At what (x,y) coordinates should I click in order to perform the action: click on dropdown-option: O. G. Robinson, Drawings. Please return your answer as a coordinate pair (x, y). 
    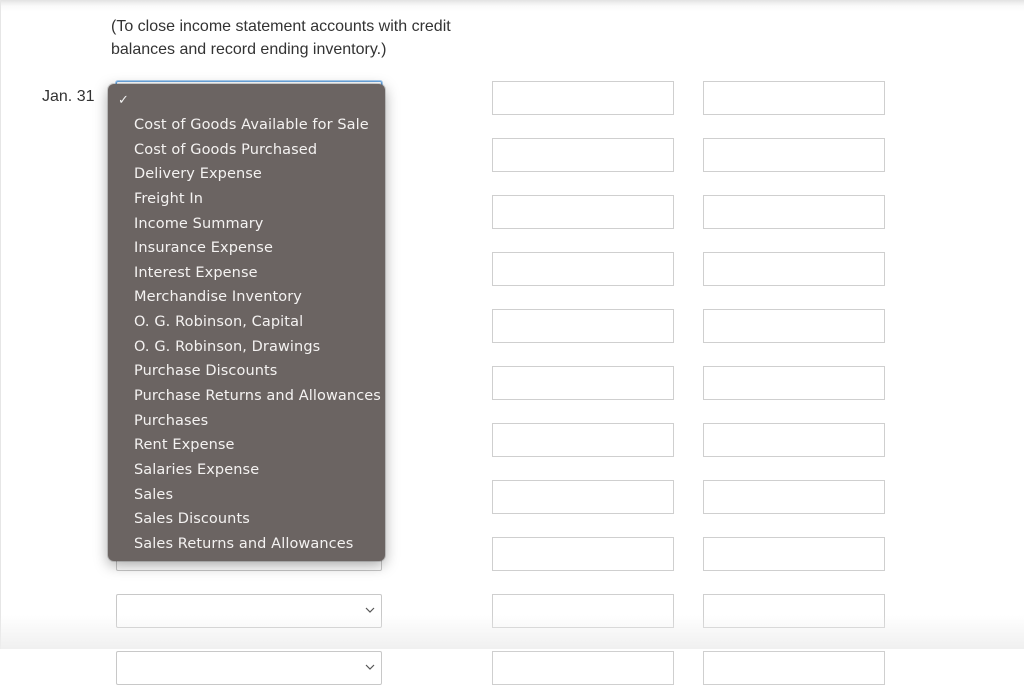
    Looking at the image, I should click on (259, 347).